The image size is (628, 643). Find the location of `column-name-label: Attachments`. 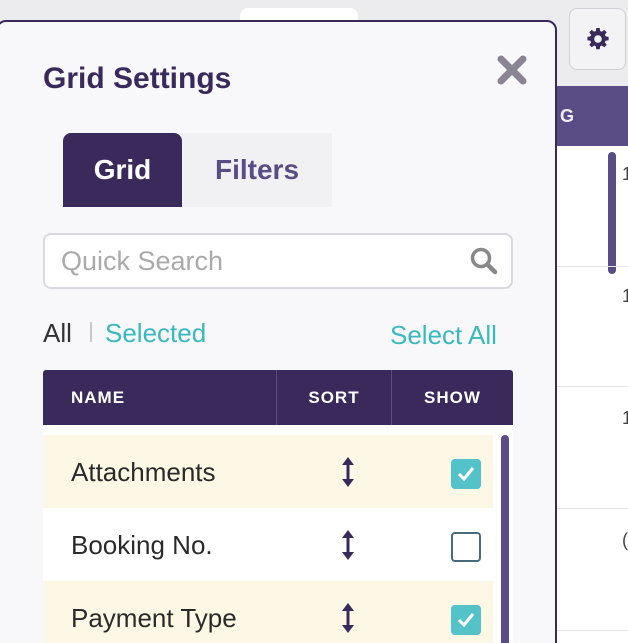

column-name-label: Attachments is located at coordinates (143, 472).